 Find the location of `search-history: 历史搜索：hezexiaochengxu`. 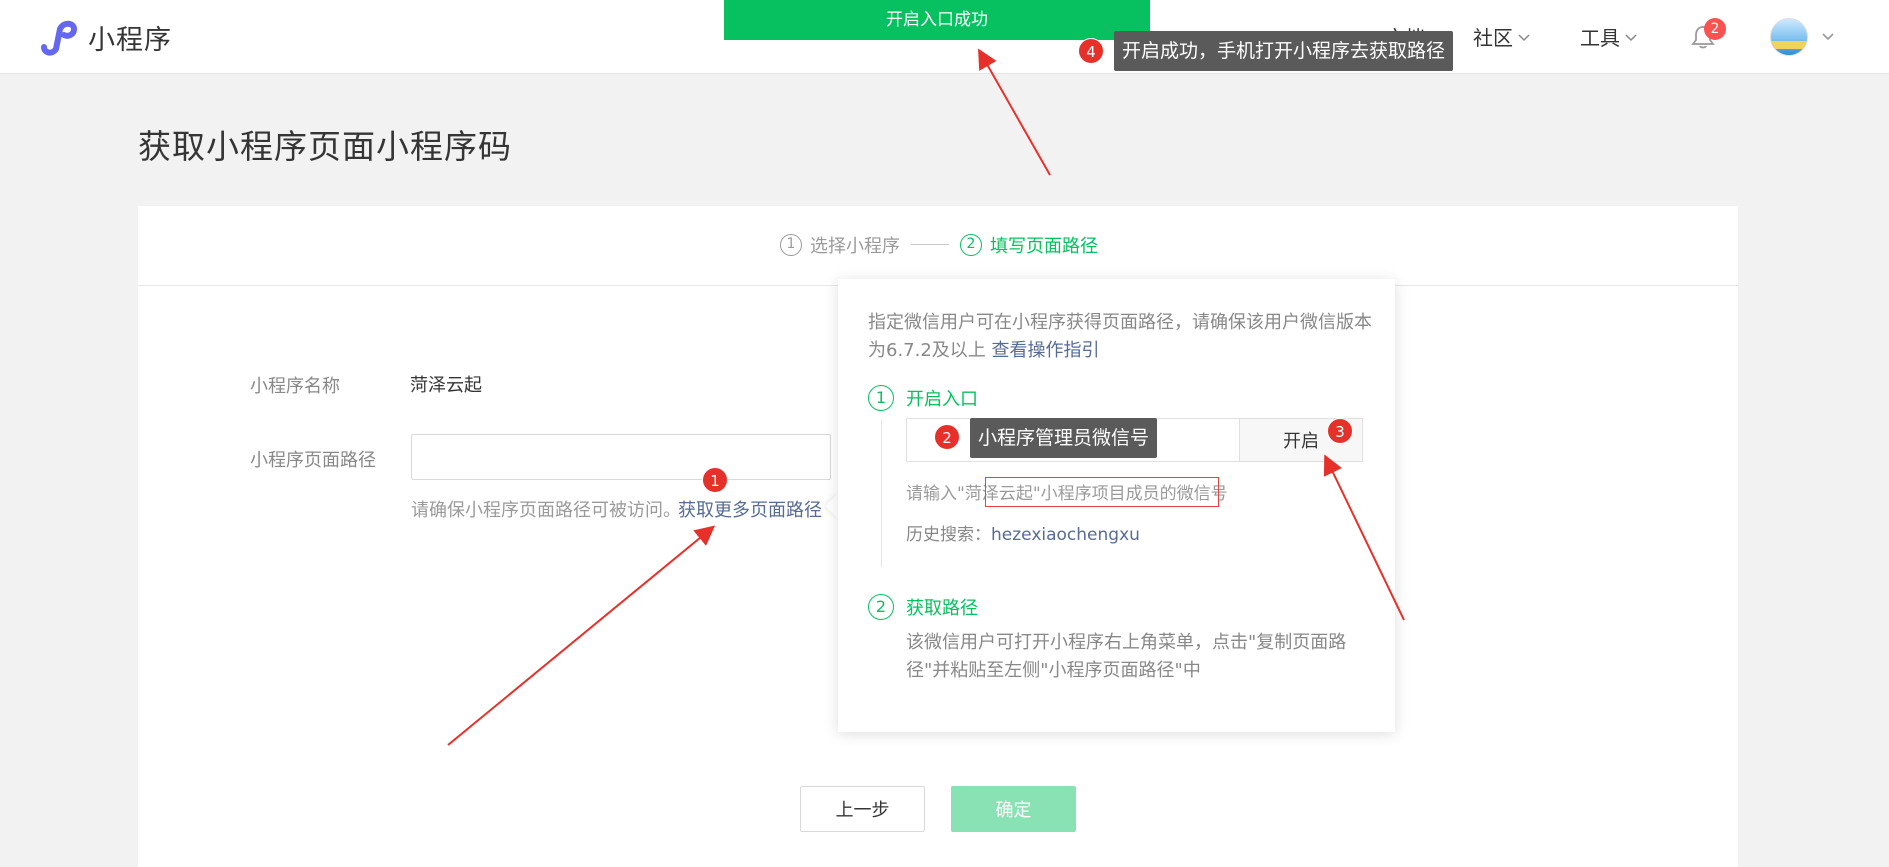

search-history: 历史搜索：hezexiaochengxu is located at coordinates (1023, 532).